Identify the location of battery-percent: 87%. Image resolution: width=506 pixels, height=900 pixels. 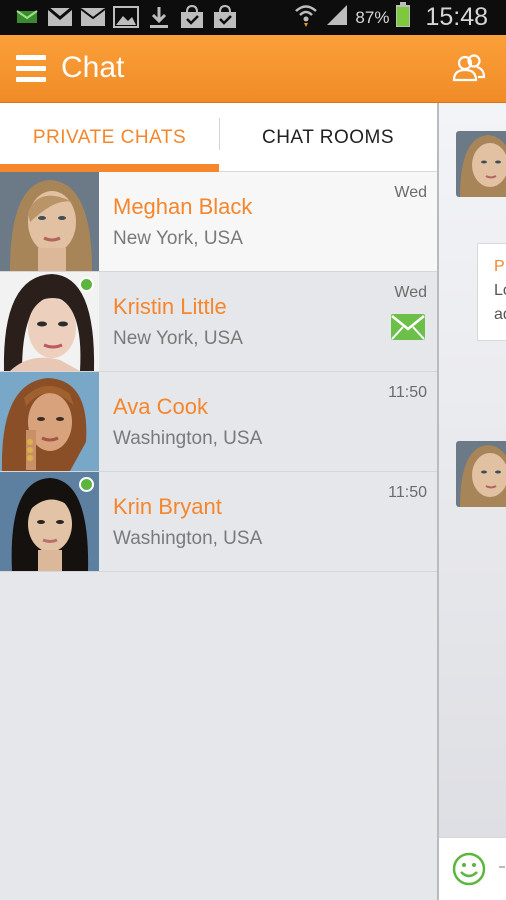
(372, 17).